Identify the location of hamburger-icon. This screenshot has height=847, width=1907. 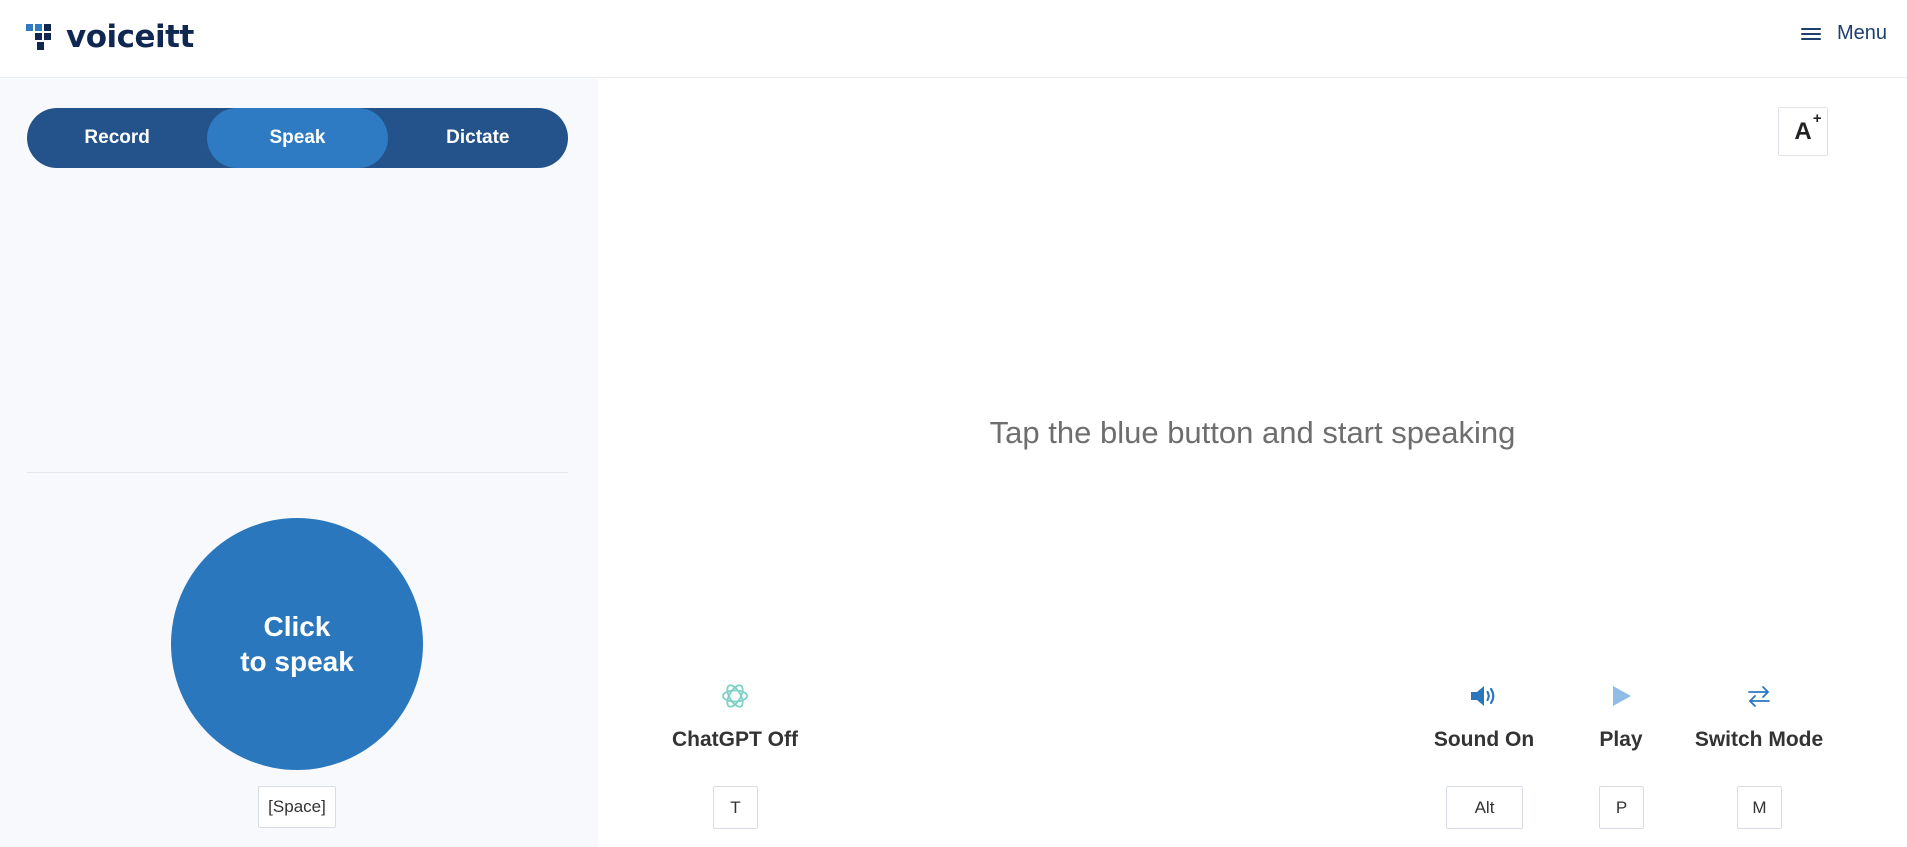
(1810, 34).